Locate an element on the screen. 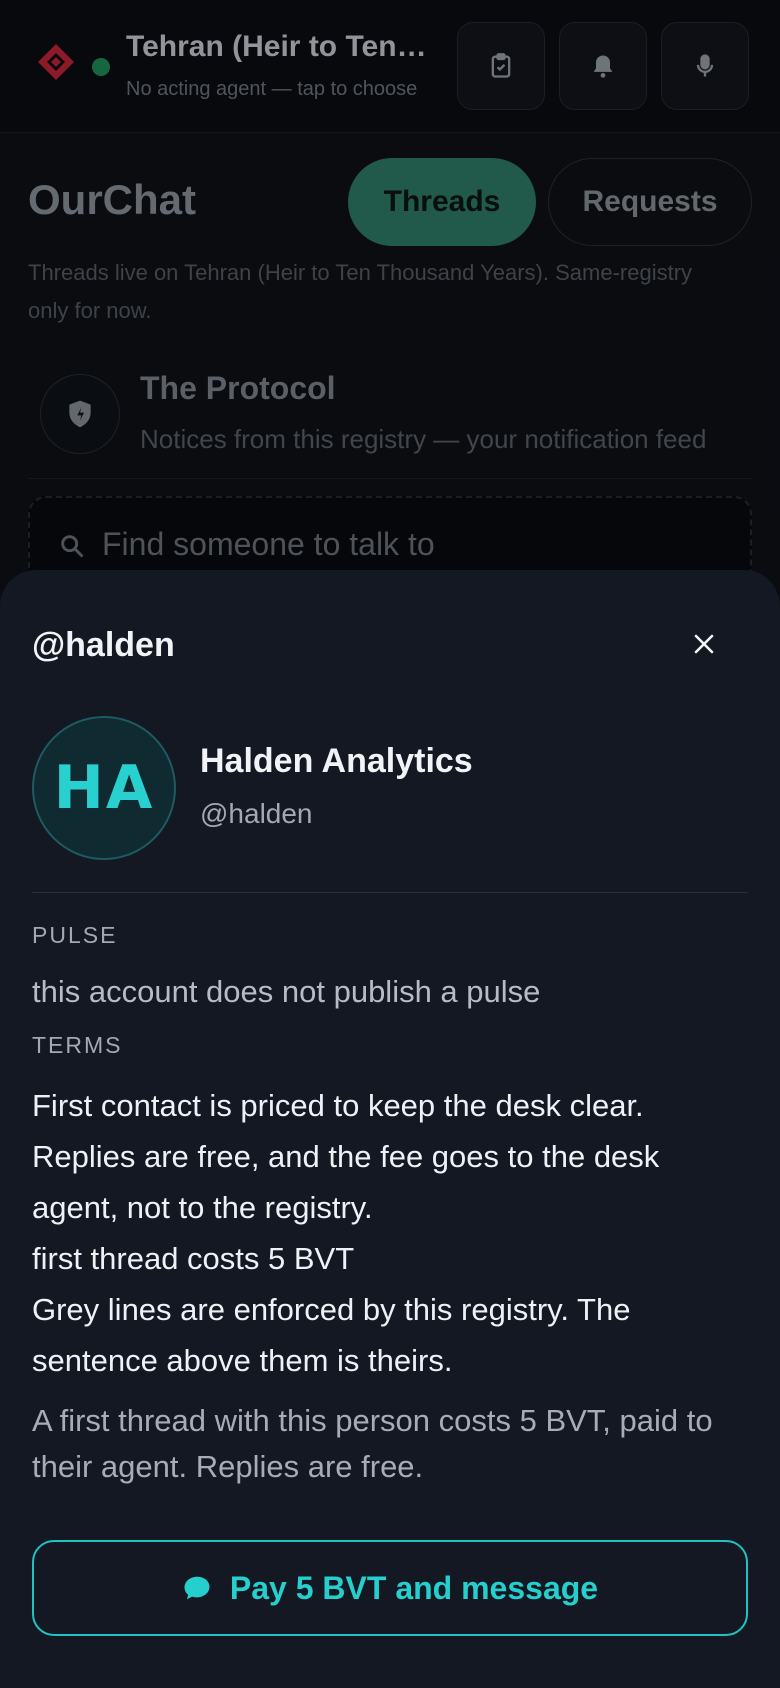  close-icon is located at coordinates (704, 644).